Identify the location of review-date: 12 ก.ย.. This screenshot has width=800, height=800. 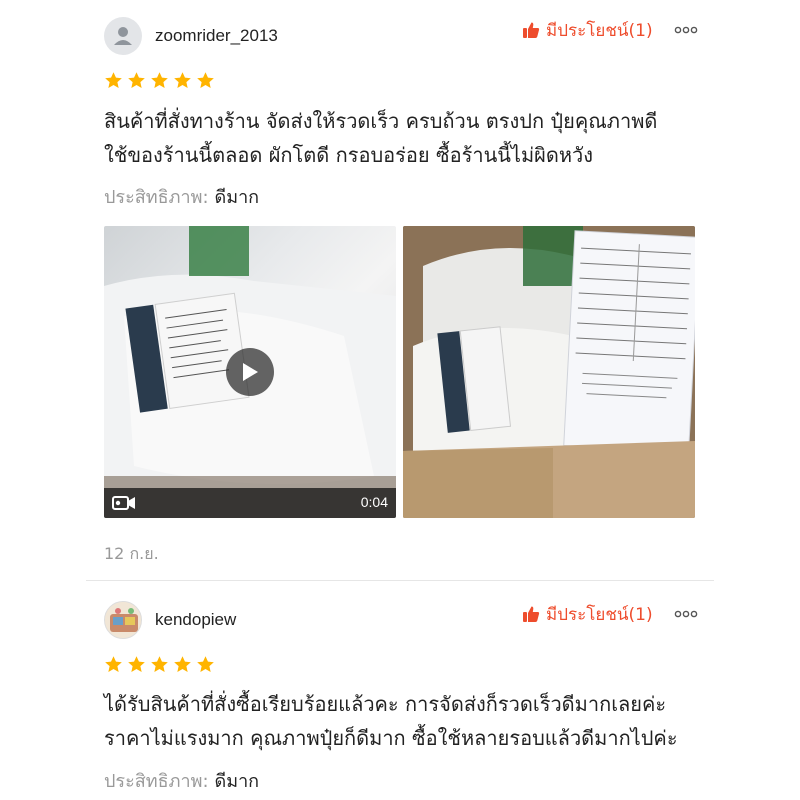
(131, 553).